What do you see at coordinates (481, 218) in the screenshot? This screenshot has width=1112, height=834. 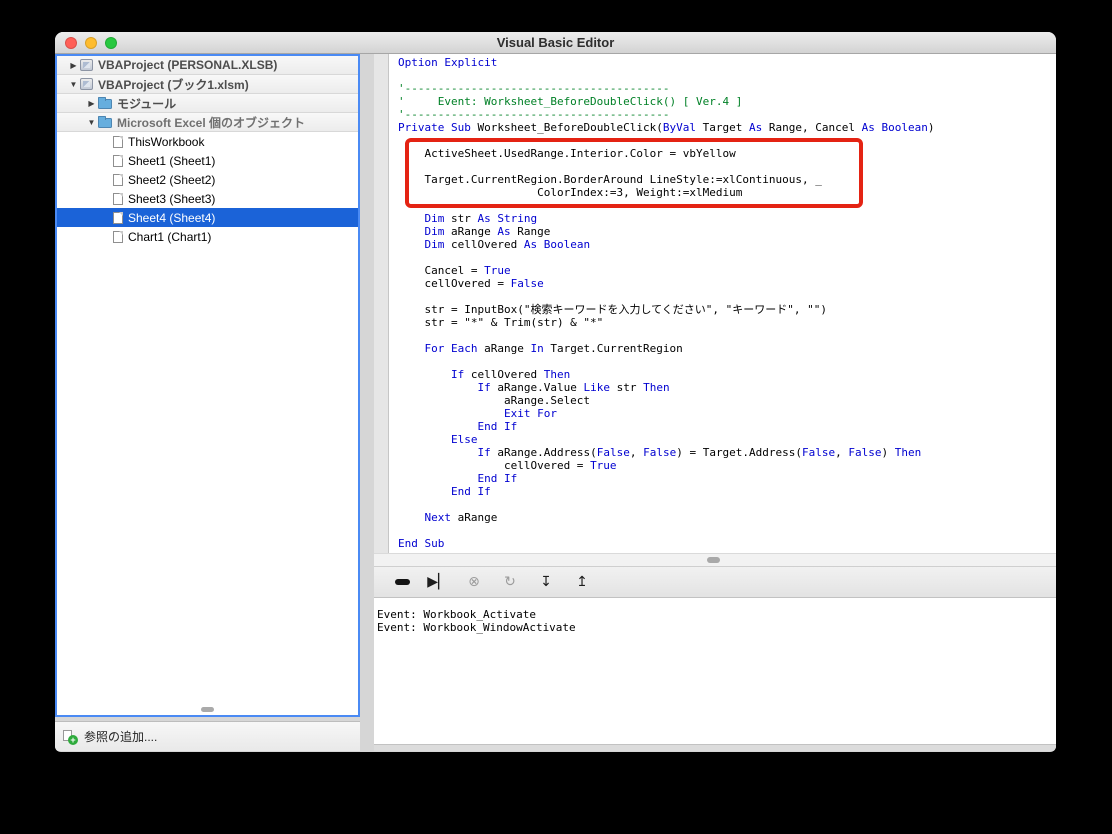 I see `code-line: Dim str As String` at bounding box center [481, 218].